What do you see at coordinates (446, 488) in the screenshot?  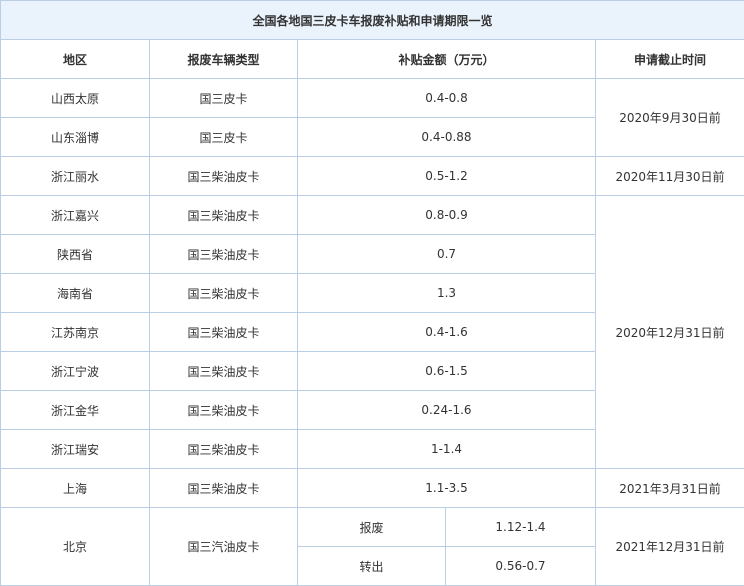 I see `cell-subsidy: 1.1-3.5` at bounding box center [446, 488].